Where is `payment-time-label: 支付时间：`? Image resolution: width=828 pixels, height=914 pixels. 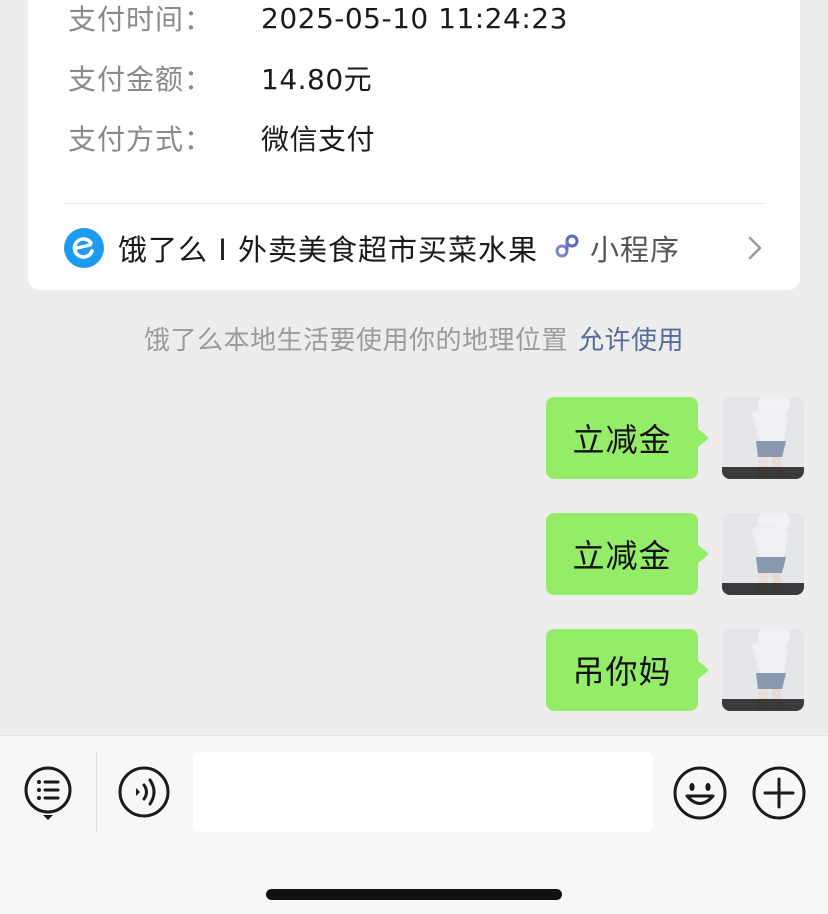 payment-time-label: 支付时间： is located at coordinates (141, 19).